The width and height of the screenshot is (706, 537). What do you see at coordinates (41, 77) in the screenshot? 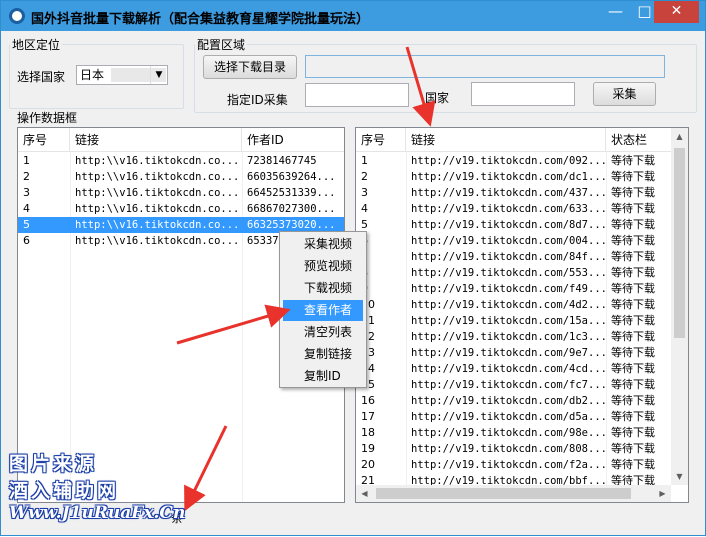
I see `country-label: 选择国家` at bounding box center [41, 77].